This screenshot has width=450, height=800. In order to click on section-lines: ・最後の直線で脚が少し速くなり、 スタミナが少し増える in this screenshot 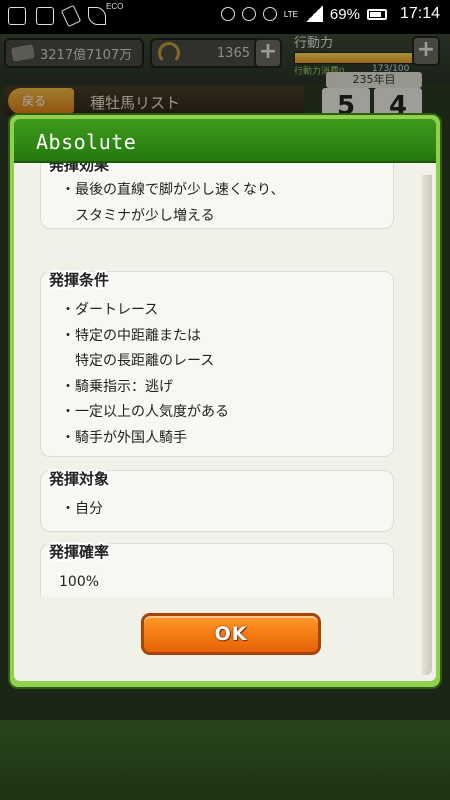, I will do `click(172, 203)`.